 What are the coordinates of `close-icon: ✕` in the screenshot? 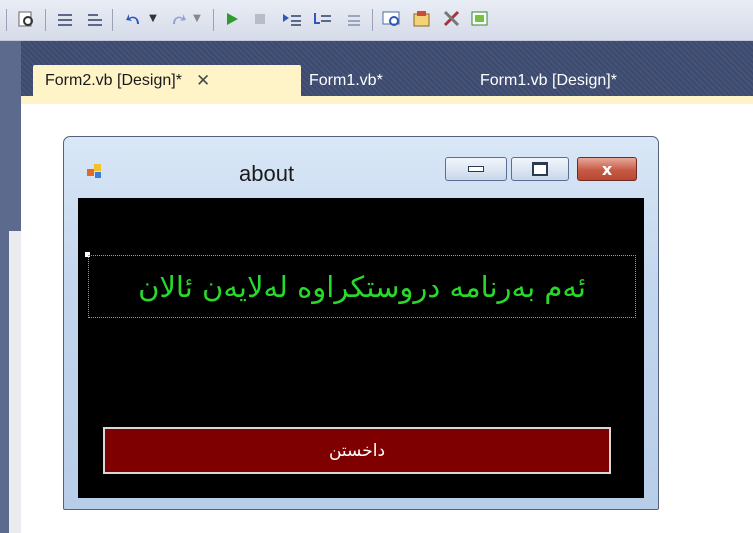 It's located at (203, 81).